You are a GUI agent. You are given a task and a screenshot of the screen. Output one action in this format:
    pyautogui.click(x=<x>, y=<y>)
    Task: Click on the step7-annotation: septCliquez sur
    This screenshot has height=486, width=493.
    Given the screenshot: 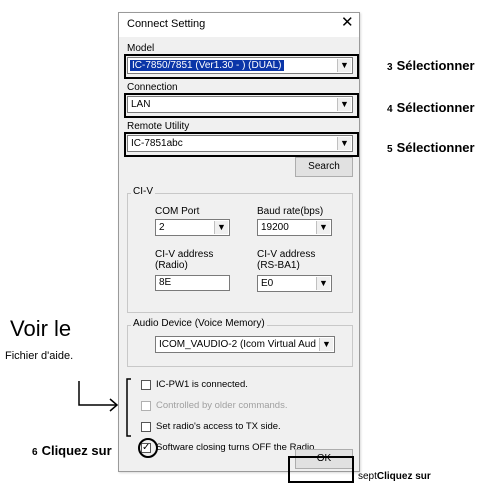 What is the action you would take?
    pyautogui.click(x=394, y=476)
    